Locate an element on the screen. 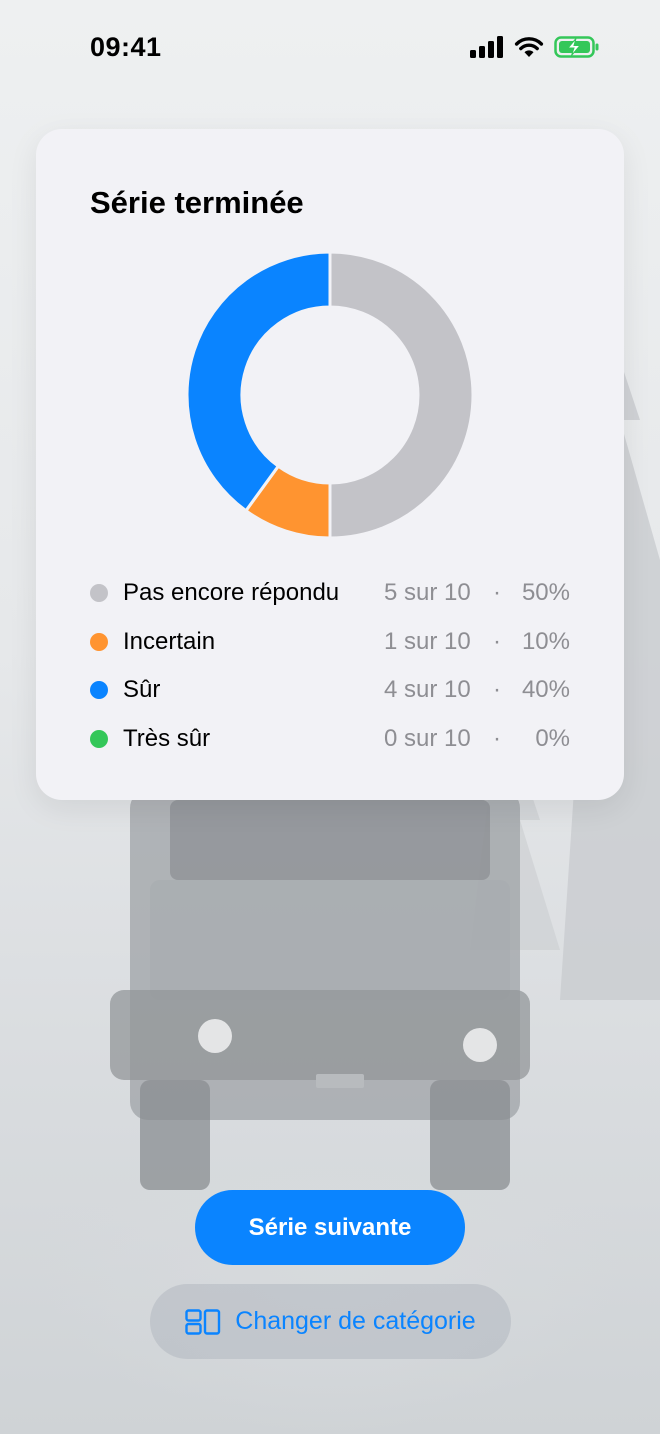  next-series-button: Série suivante is located at coordinates (330, 1227).